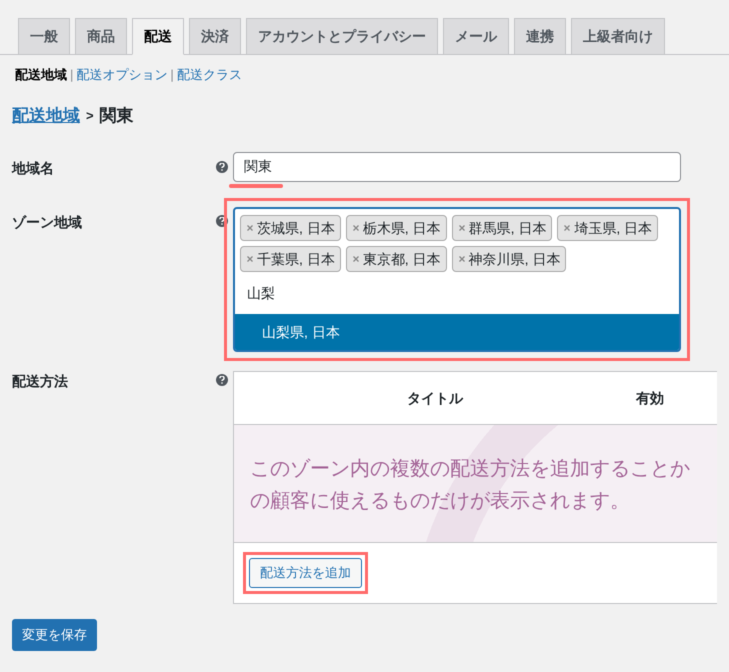 The width and height of the screenshot is (729, 672). What do you see at coordinates (618, 36) in the screenshot?
I see `tab: 上級者向け` at bounding box center [618, 36].